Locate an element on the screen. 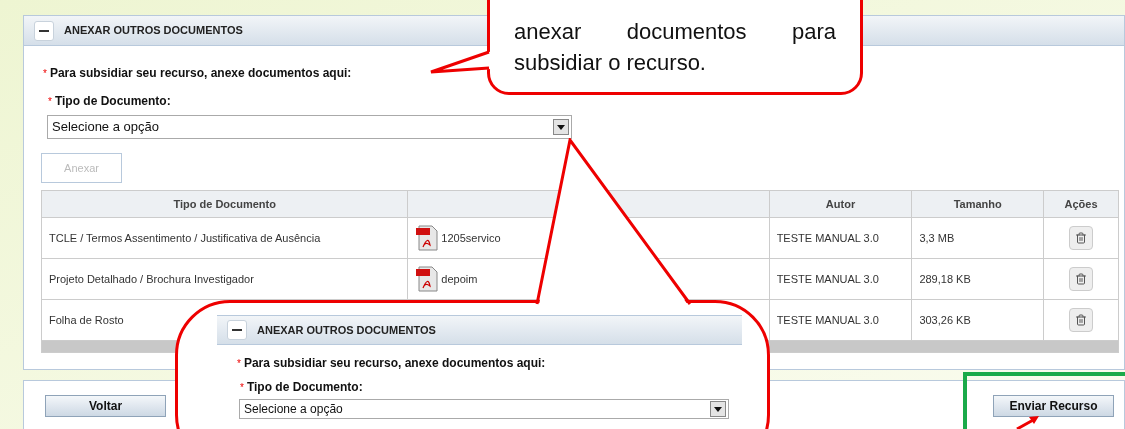 This screenshot has height=429, width=1125. submit-button: Enviar Recurso is located at coordinates (1053, 406).